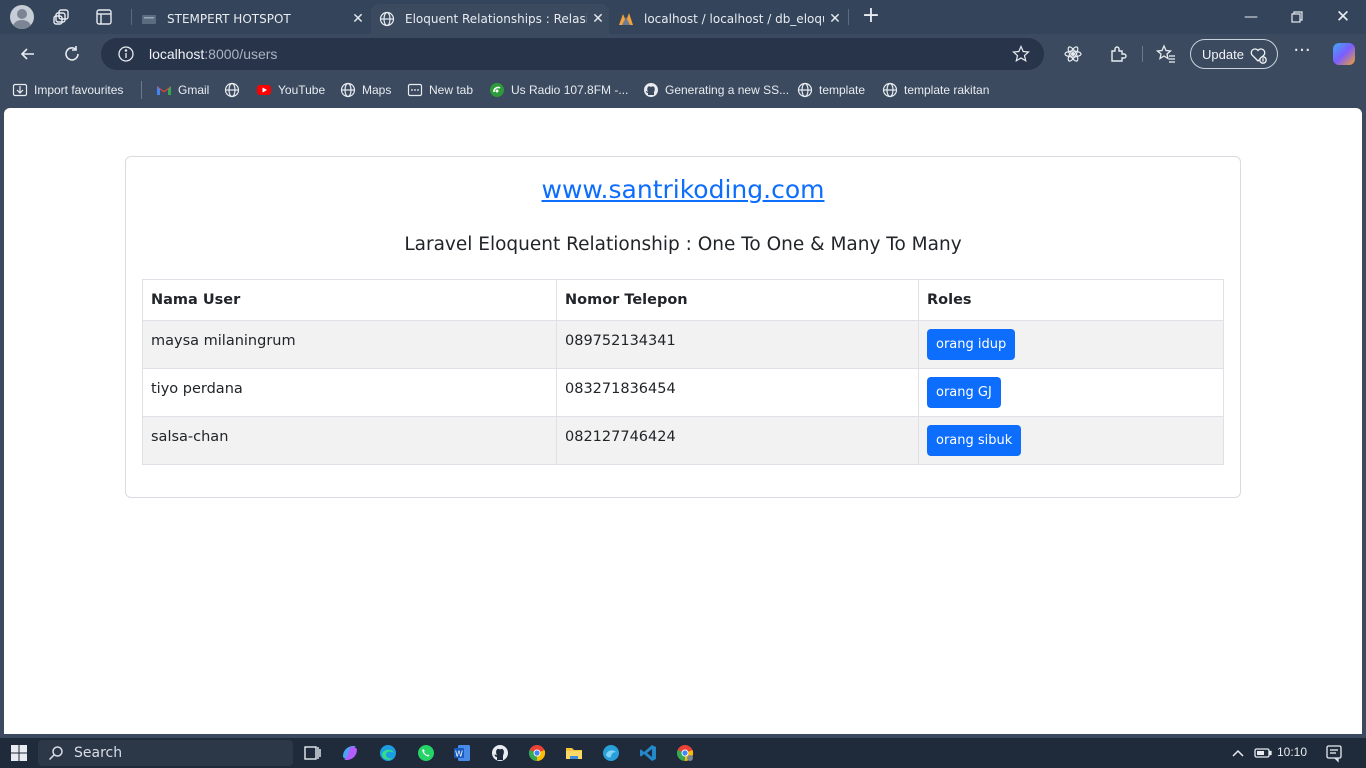 This screenshot has height=768, width=1366. I want to click on column-header-nomor-telepon: Nomor Telepon, so click(737, 300).